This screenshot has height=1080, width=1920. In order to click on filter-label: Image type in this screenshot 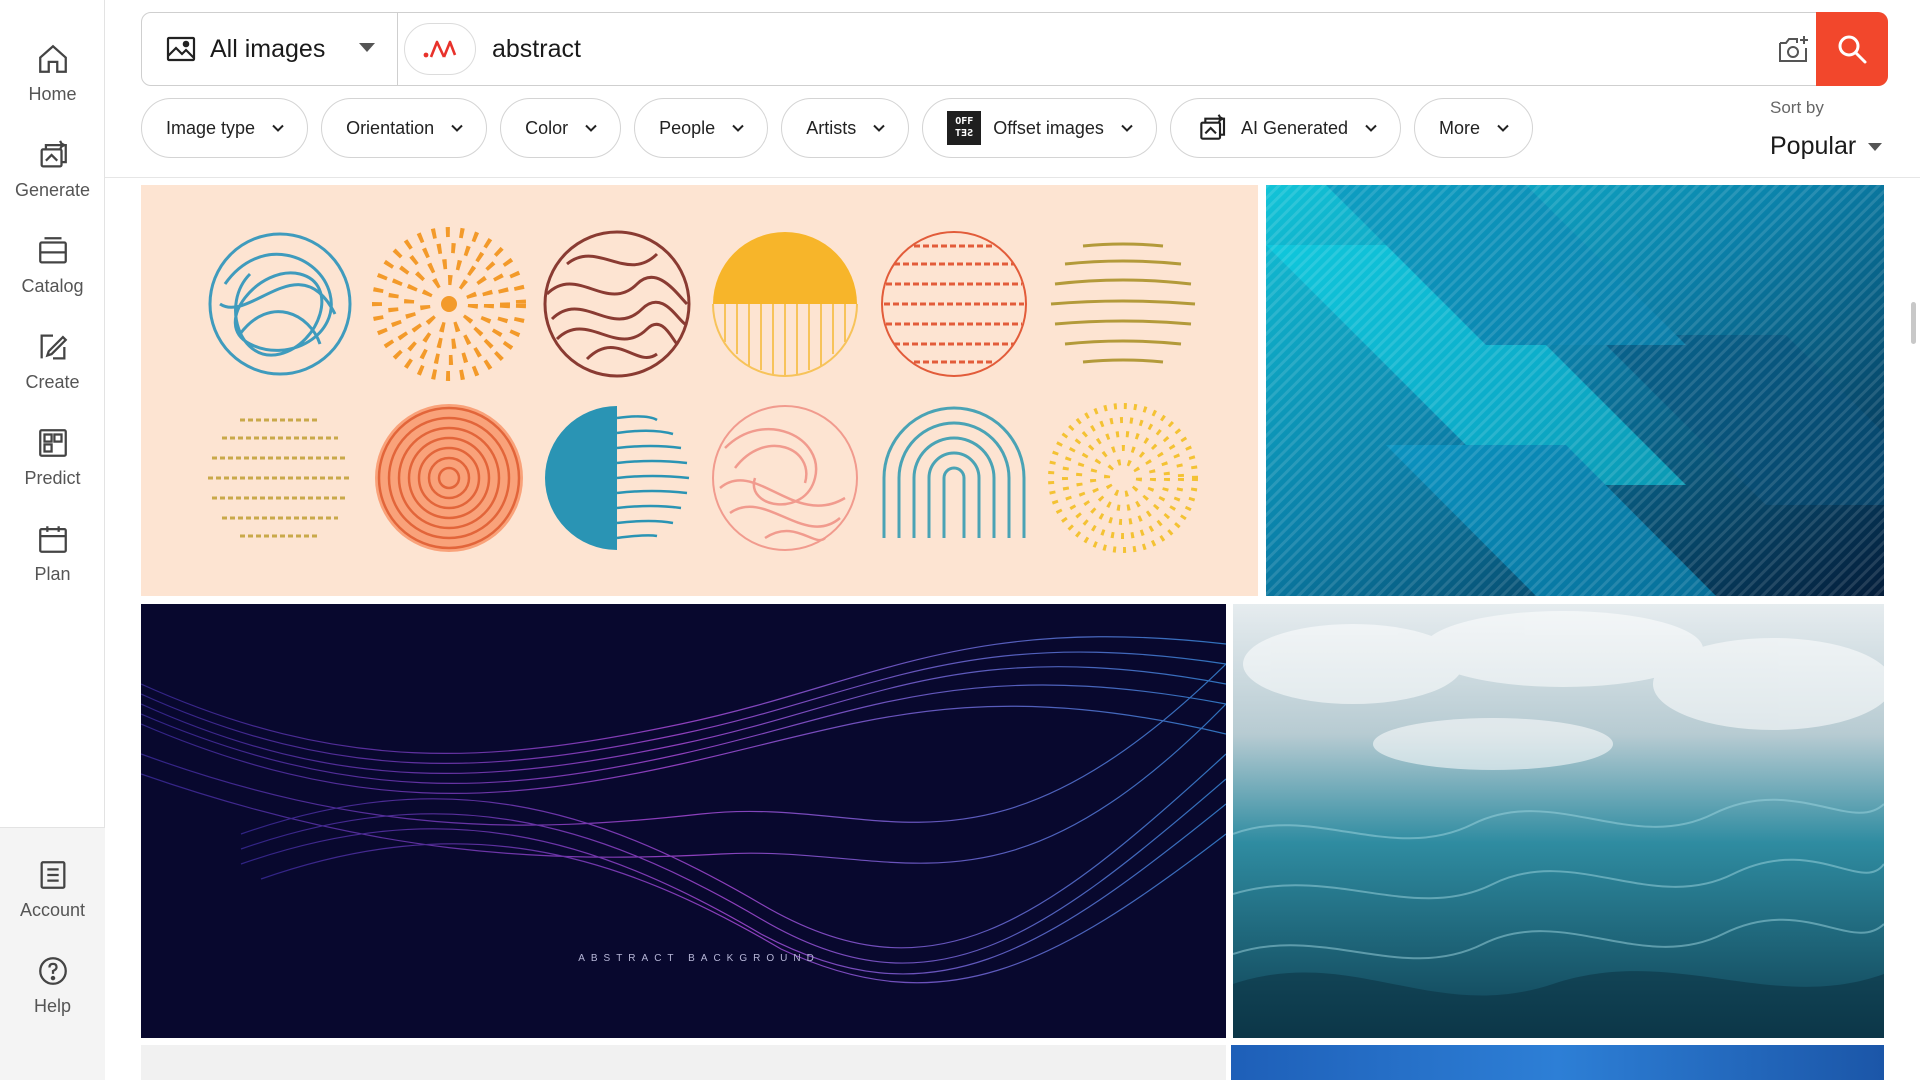, I will do `click(211, 127)`.